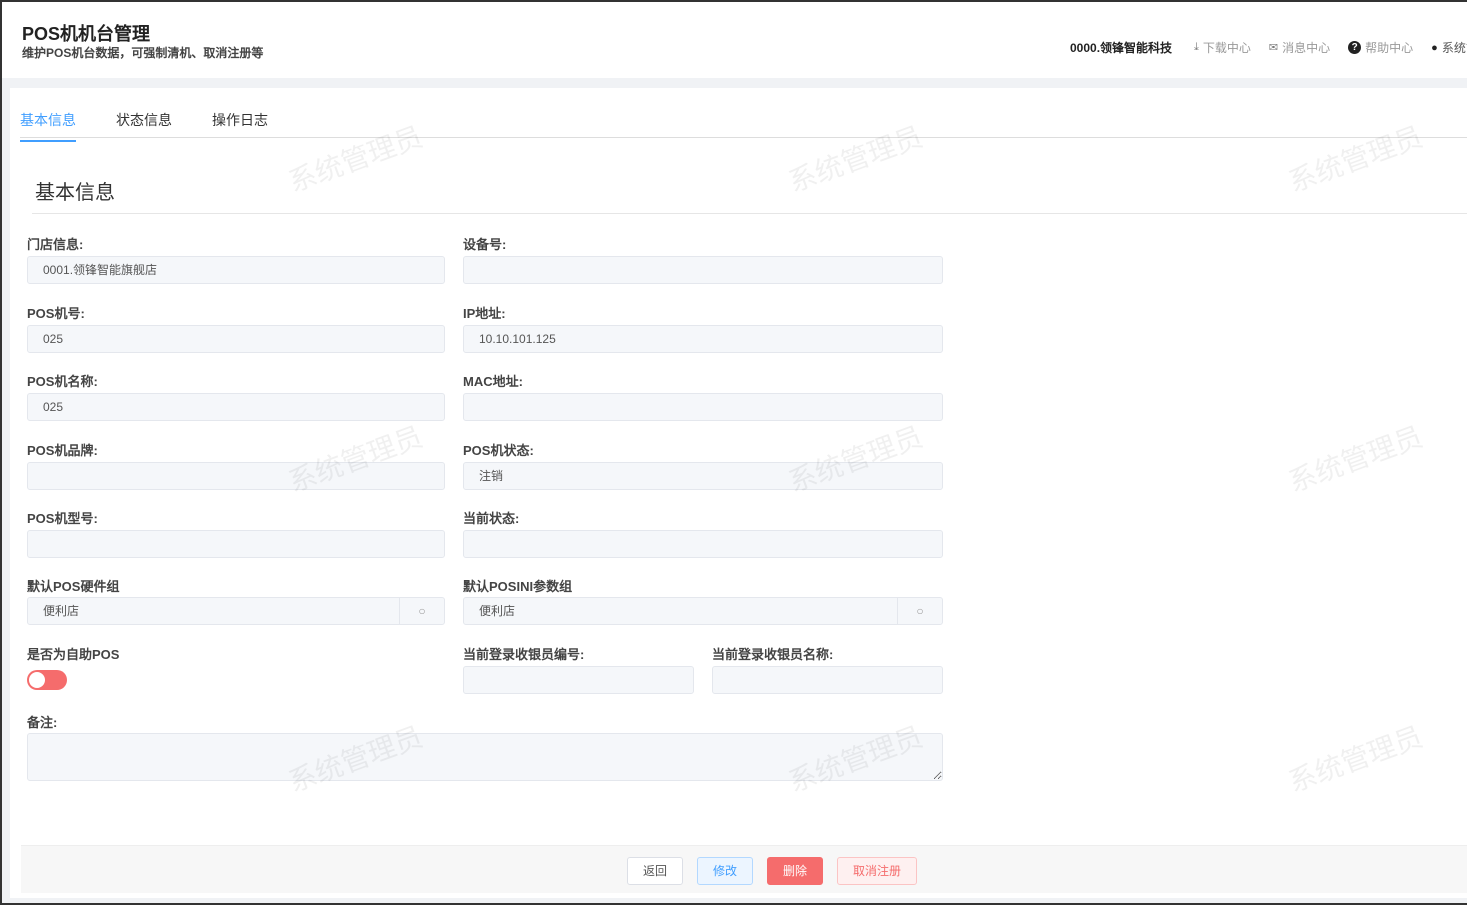 The image size is (1467, 905). Describe the element at coordinates (827, 680) in the screenshot. I see `cashier-name-input` at that location.